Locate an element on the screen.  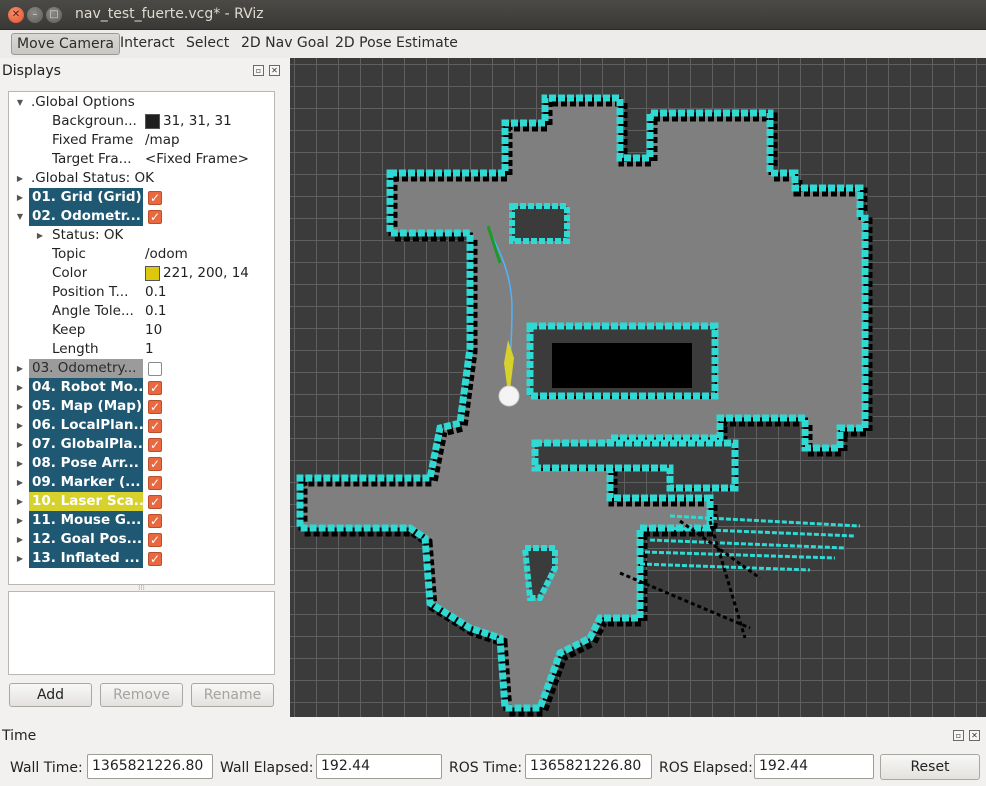
reset-button: Reset is located at coordinates (930, 767).